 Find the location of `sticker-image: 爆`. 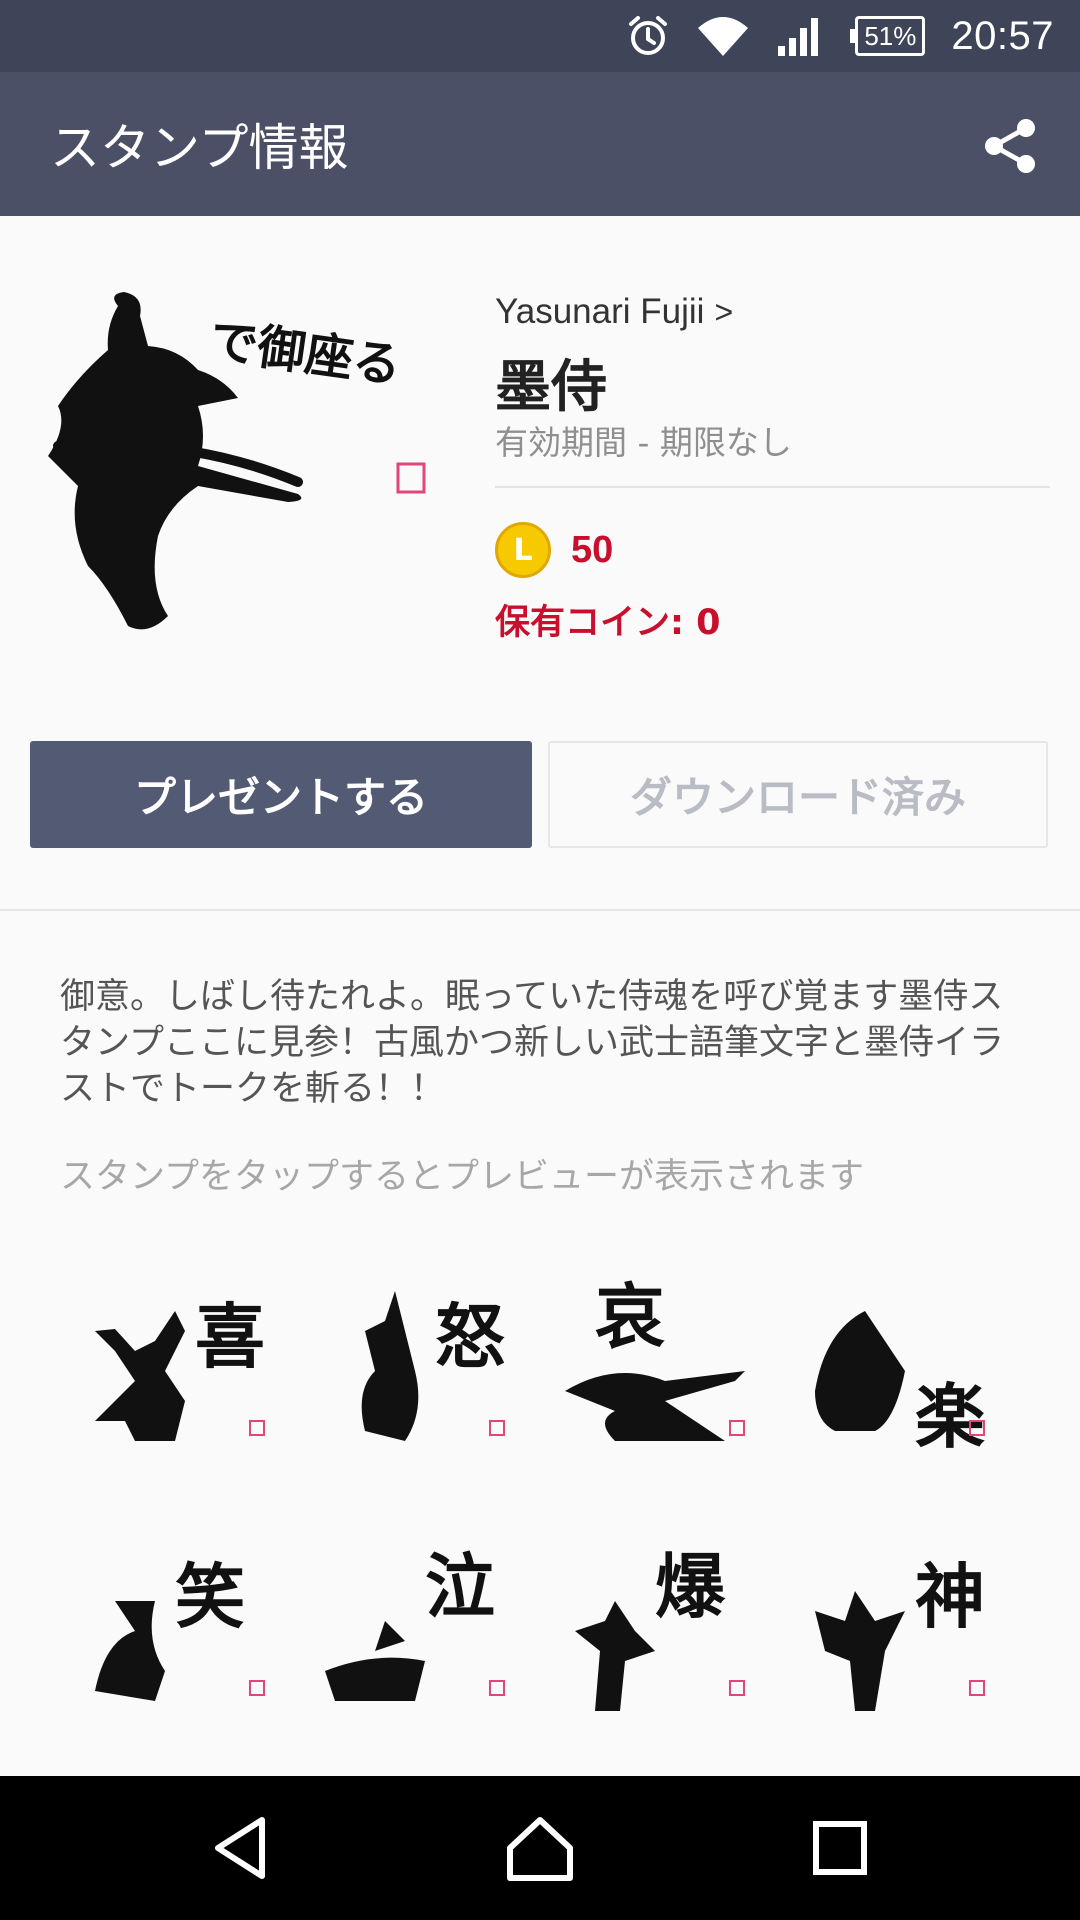

sticker-image: 爆 is located at coordinates (660, 1628).